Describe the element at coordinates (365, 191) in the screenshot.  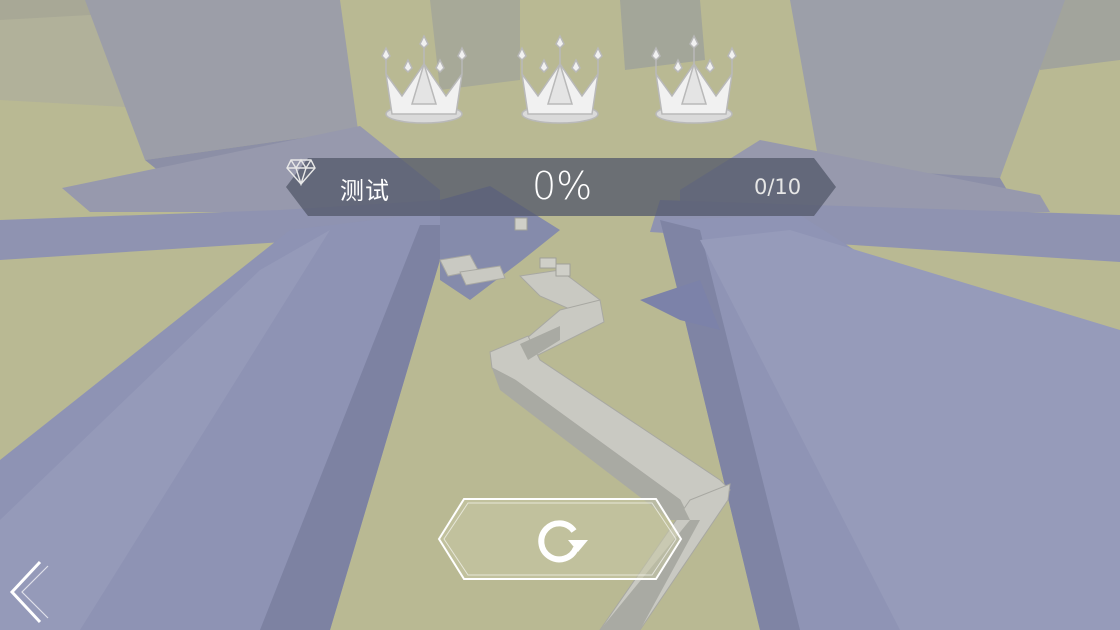
I see `level-name: 测试` at that location.